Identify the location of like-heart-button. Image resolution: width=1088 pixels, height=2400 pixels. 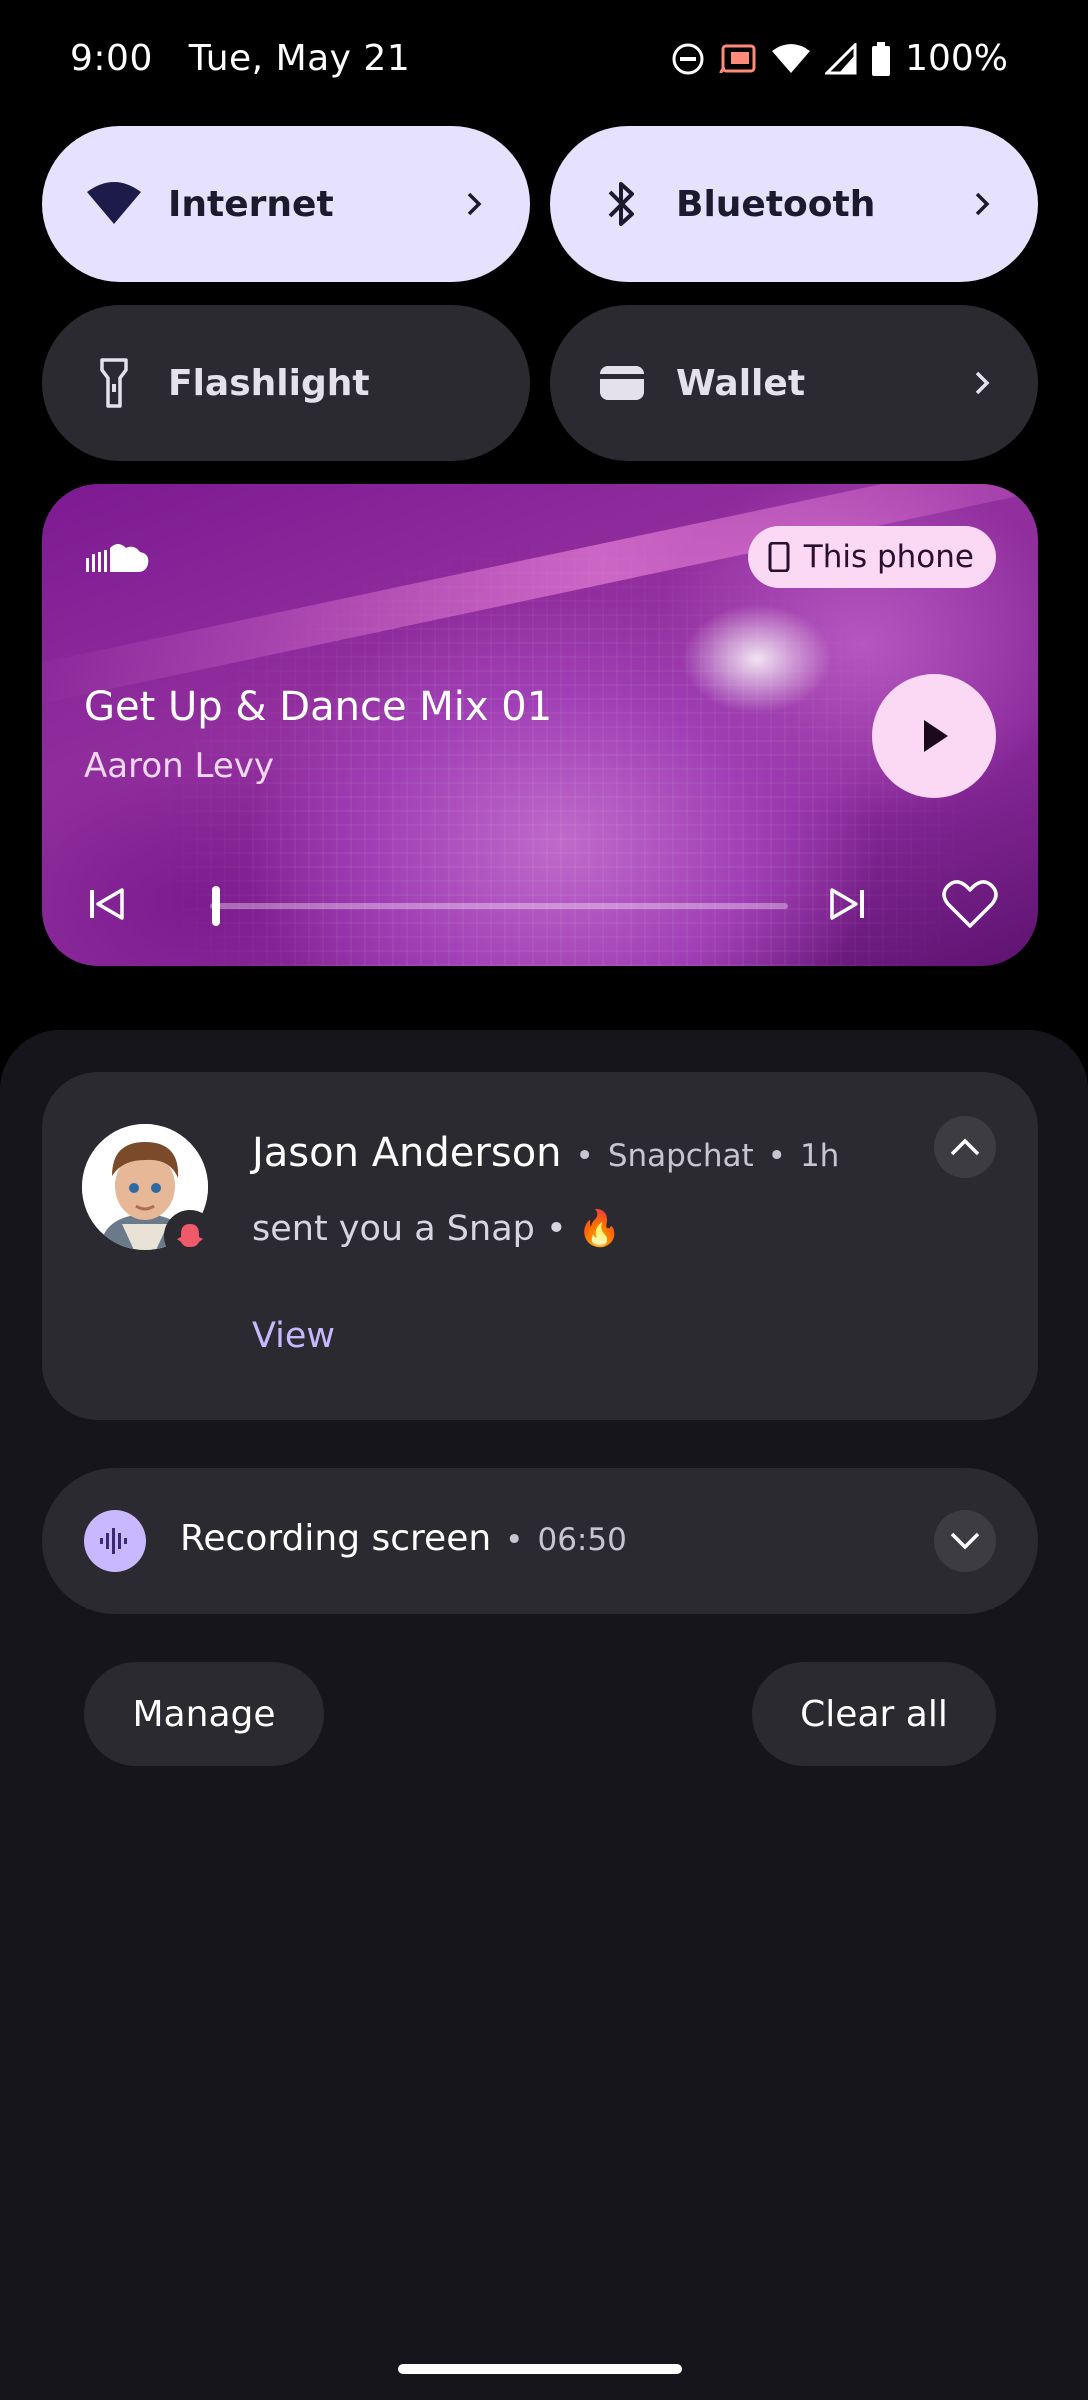
(970, 904).